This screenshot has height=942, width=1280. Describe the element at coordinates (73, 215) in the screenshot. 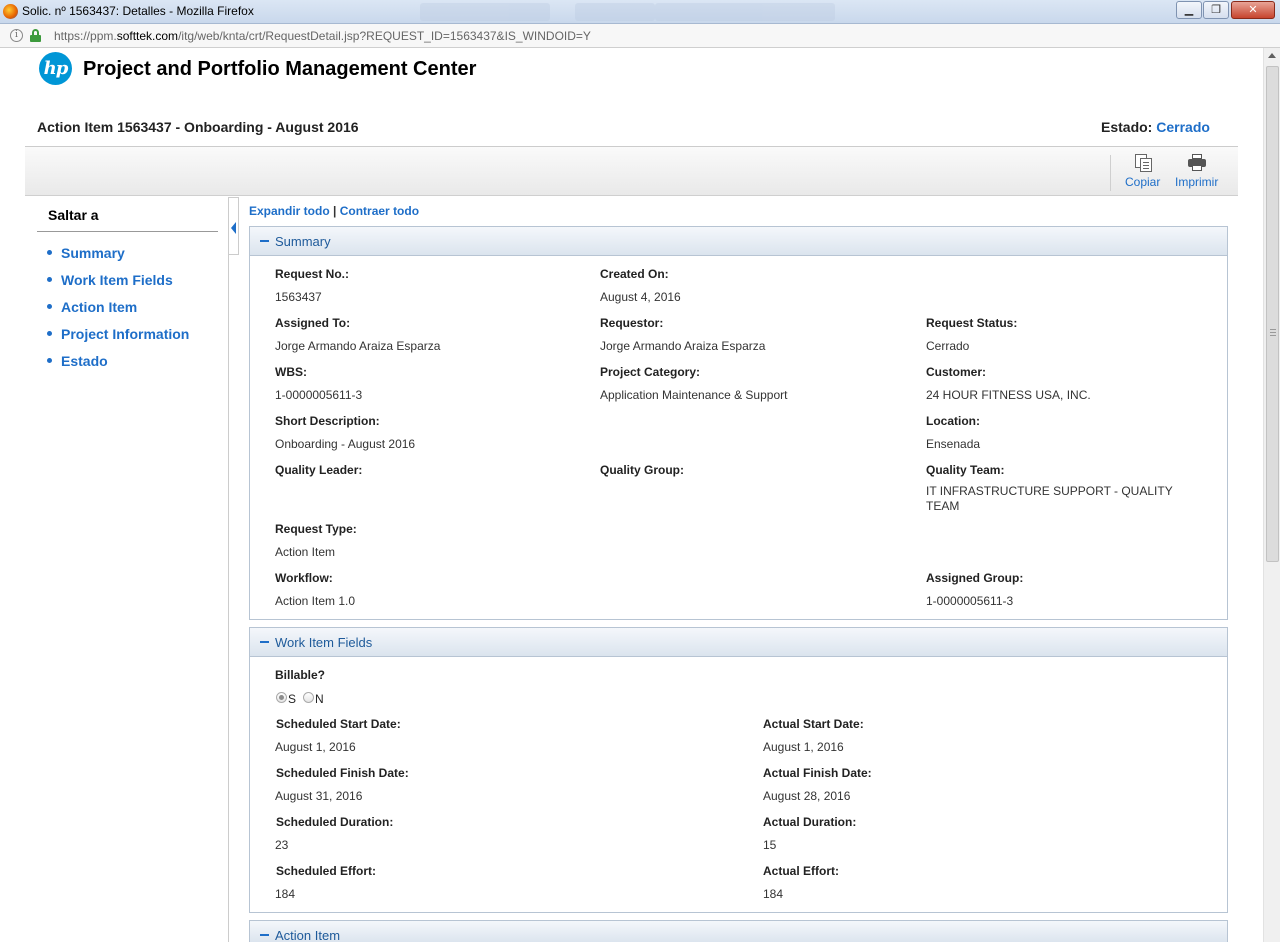

I see `sidebar-heading: Saltar a` at that location.